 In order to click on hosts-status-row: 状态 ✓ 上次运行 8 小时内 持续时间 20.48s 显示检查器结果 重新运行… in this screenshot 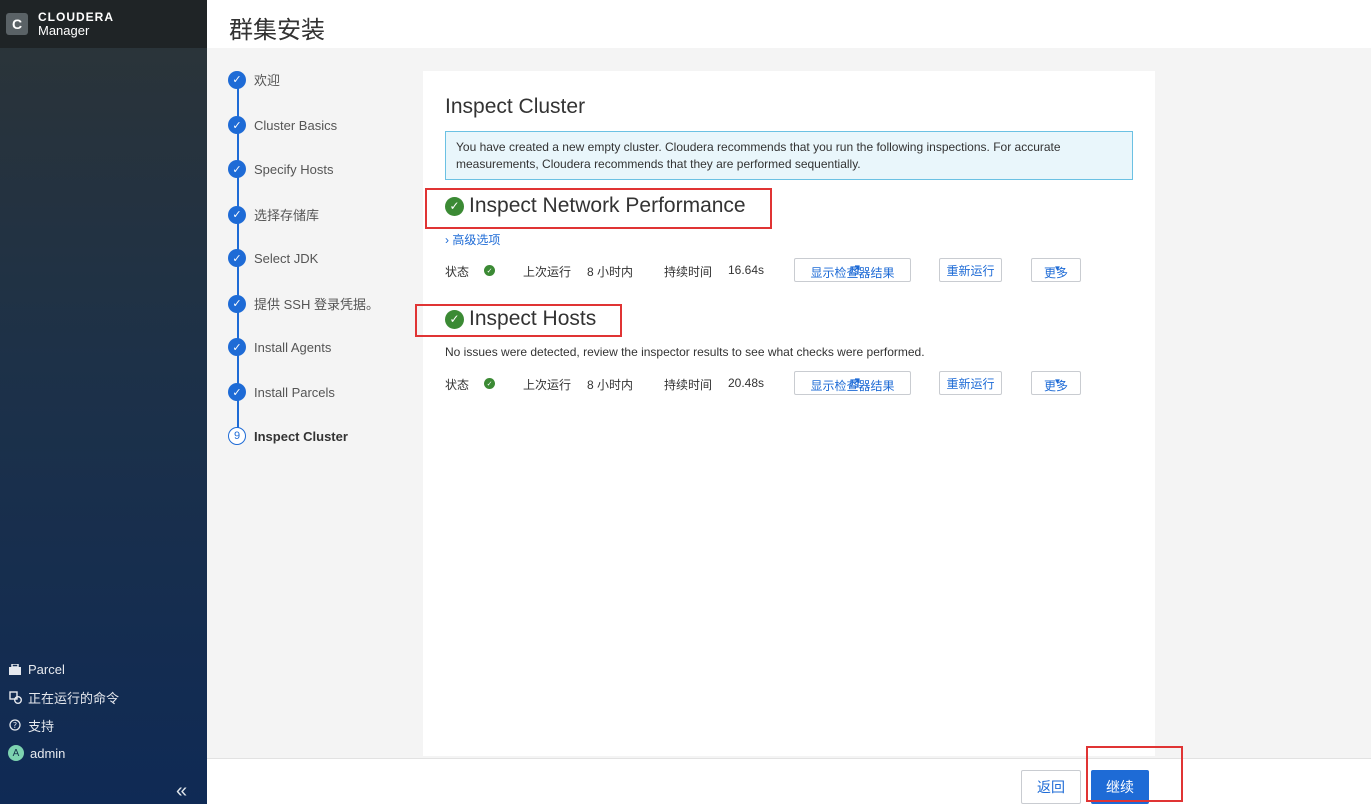, I will do `click(775, 383)`.